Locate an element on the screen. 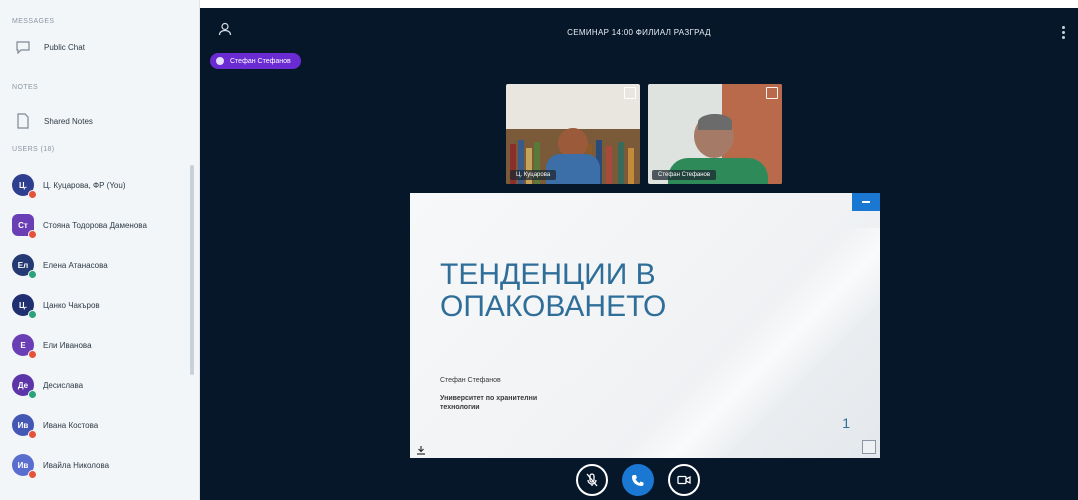 Image resolution: width=1078 pixels, height=500 pixels. mute-button is located at coordinates (592, 480).